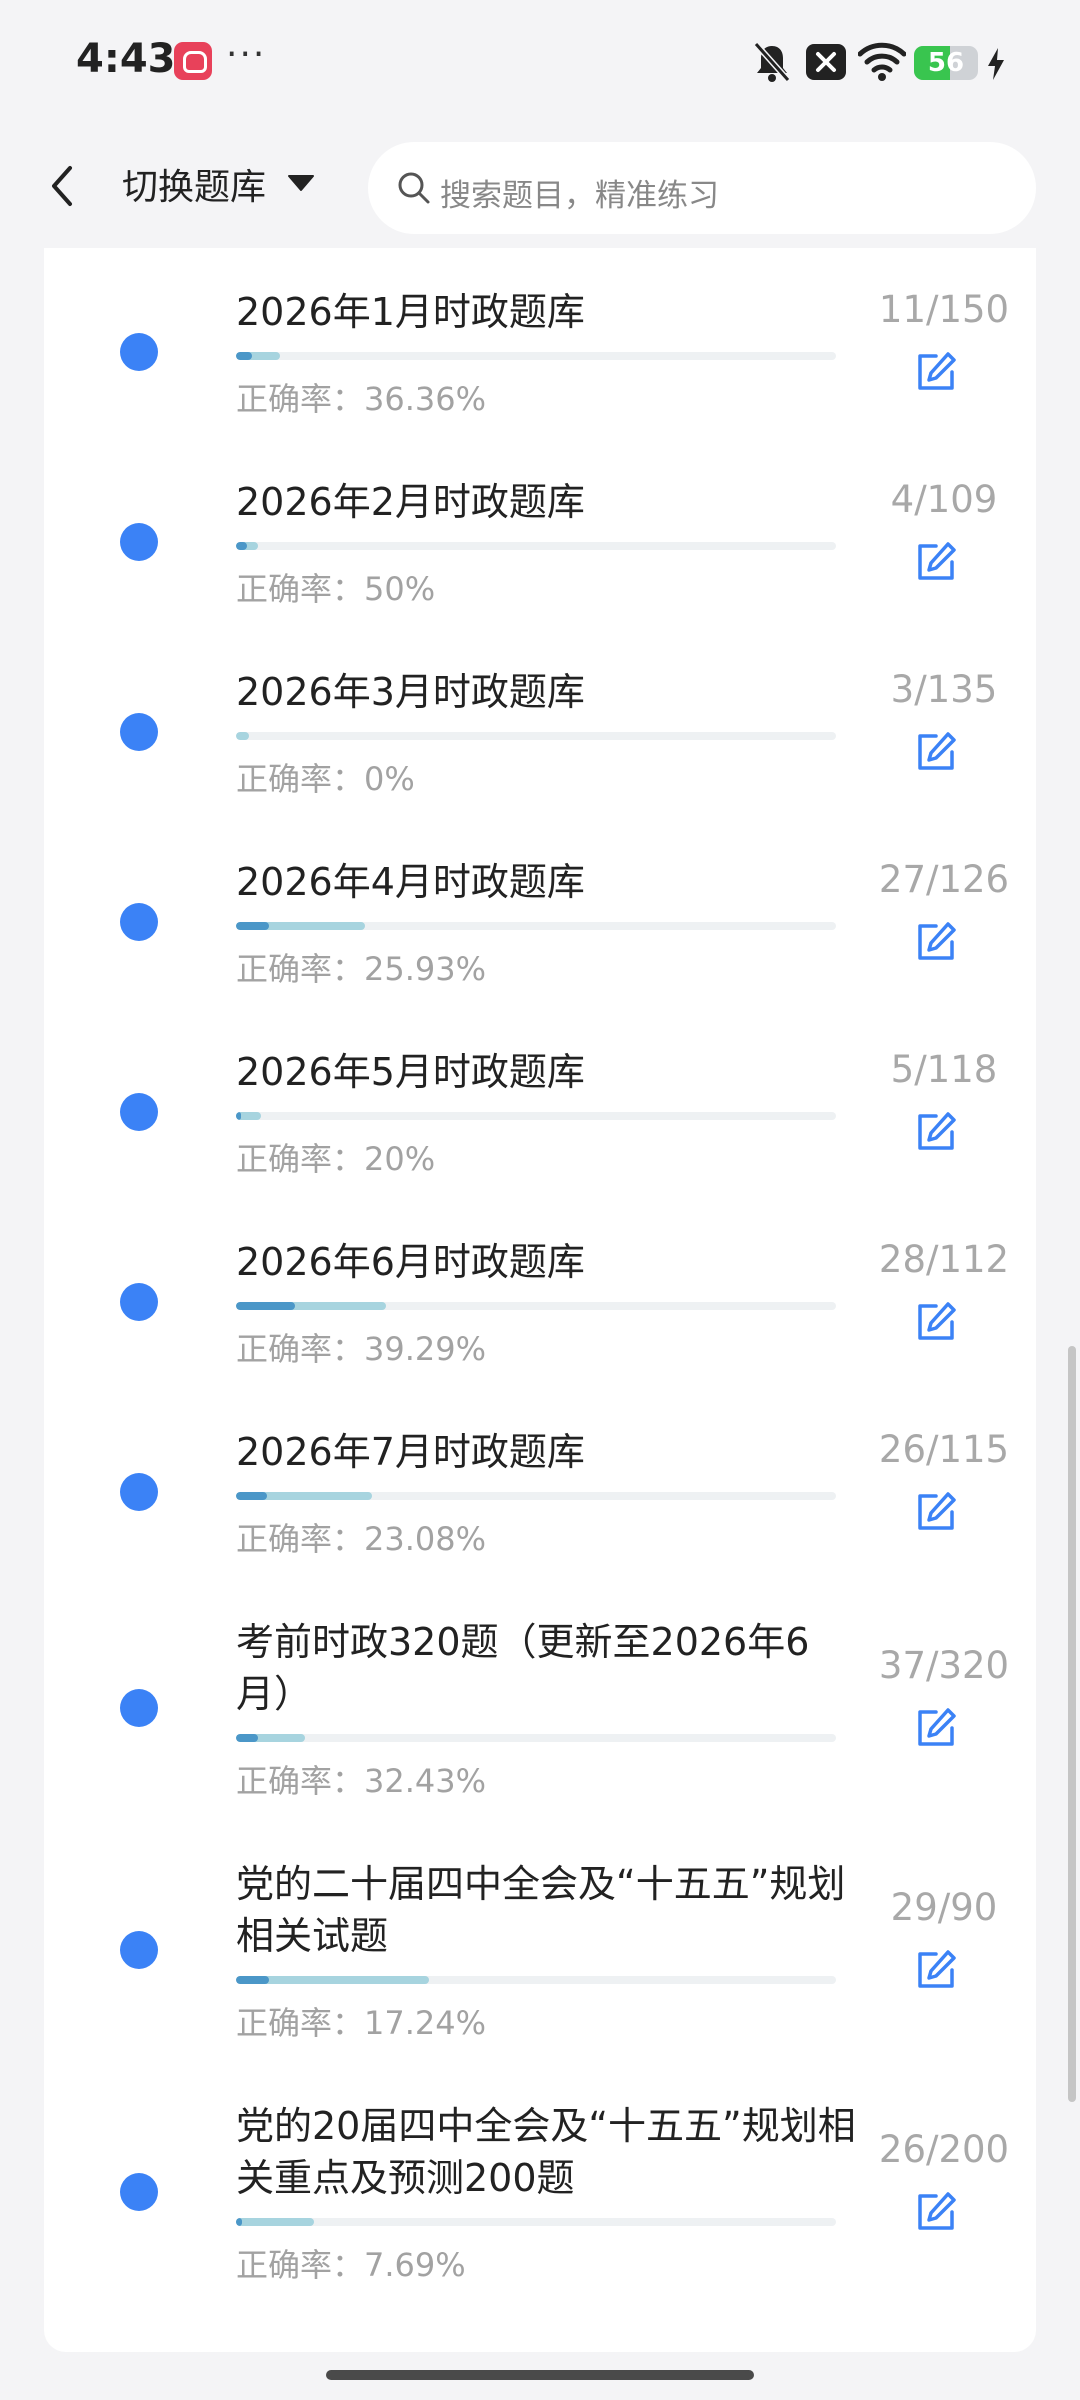  Describe the element at coordinates (194, 184) in the screenshot. I see `switch-bank-title: 切换题库` at that location.